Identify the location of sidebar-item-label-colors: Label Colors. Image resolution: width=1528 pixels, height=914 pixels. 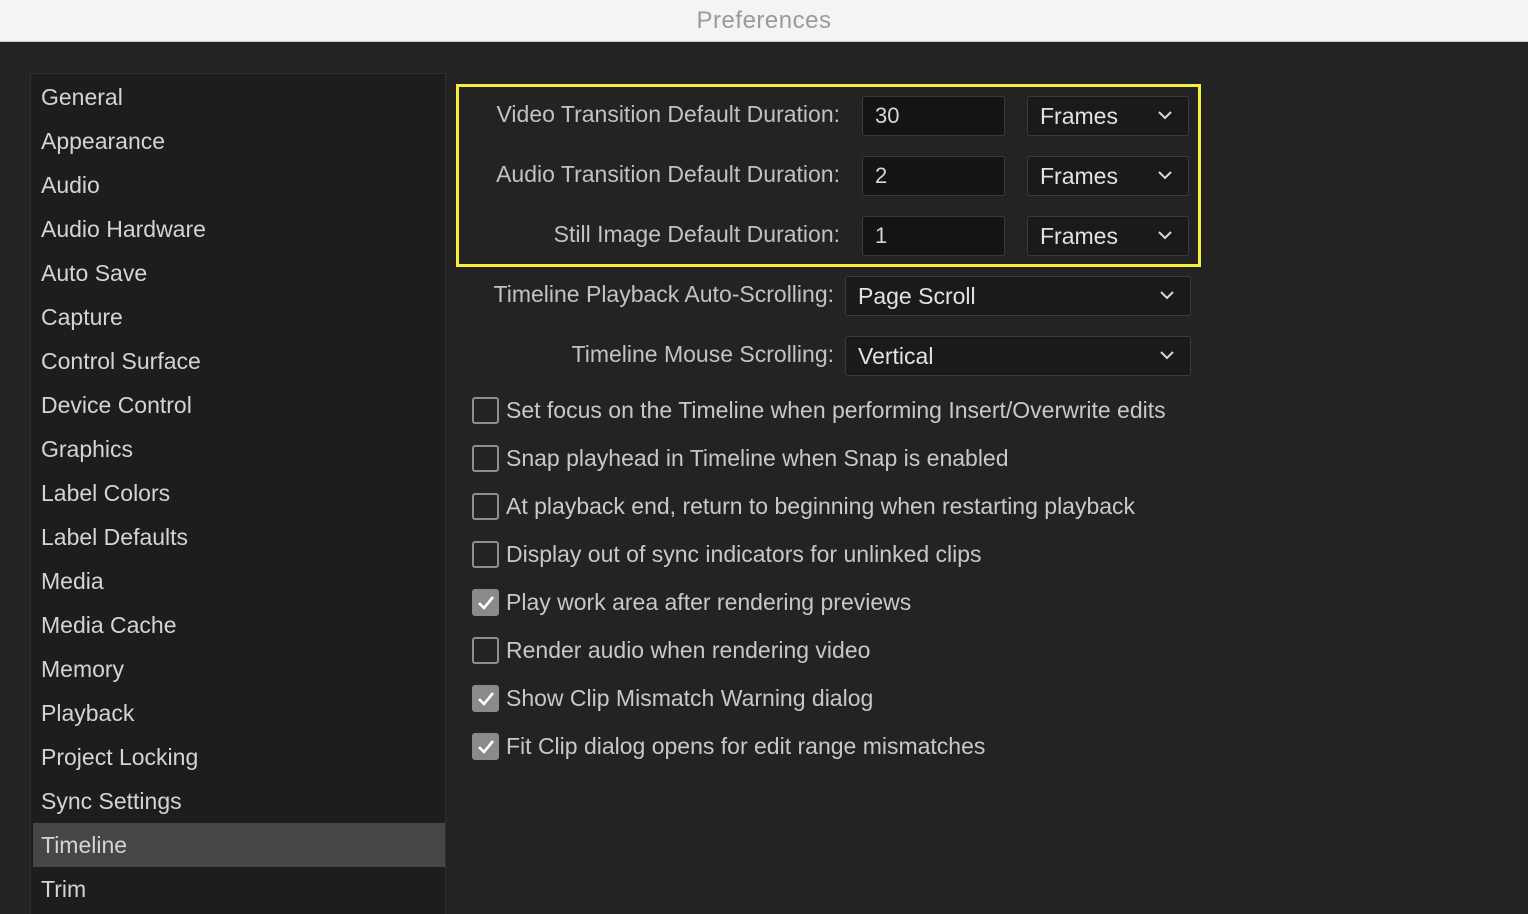
(239, 493).